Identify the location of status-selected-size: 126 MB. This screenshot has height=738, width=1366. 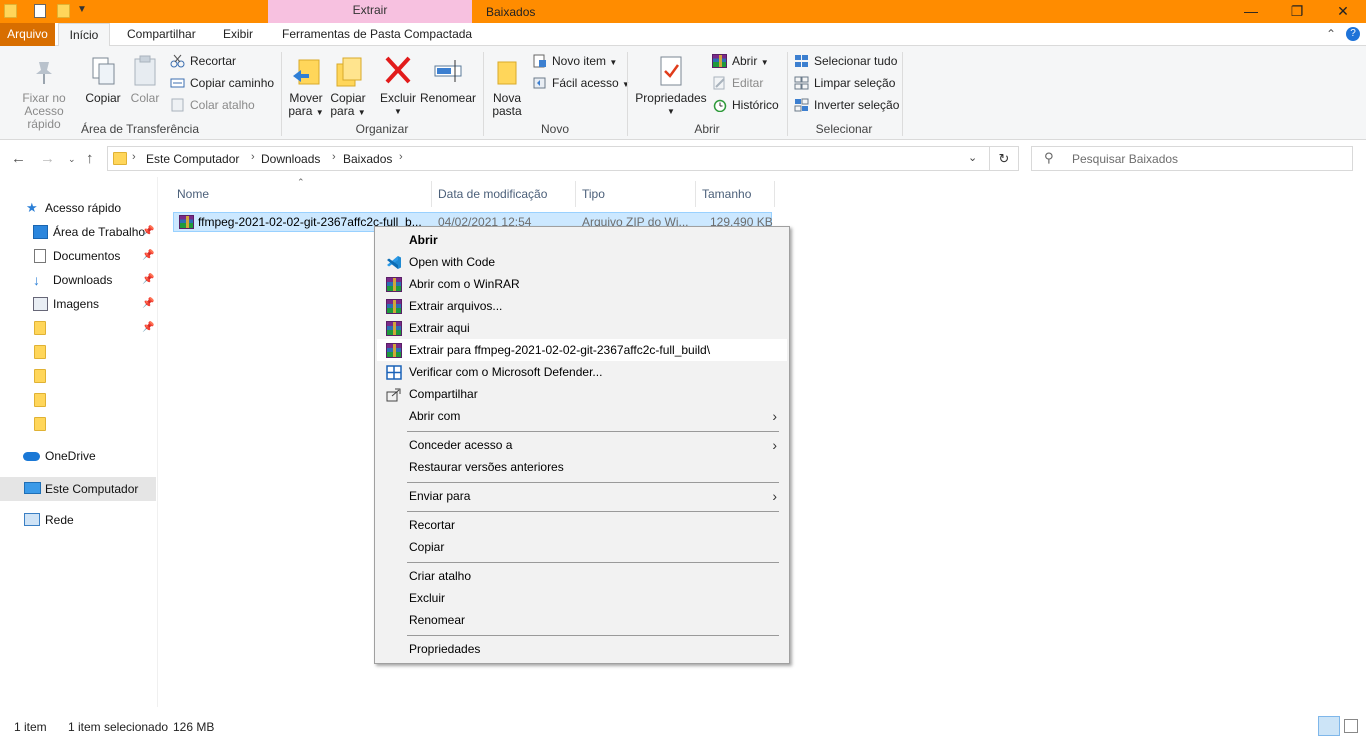
(194, 727).